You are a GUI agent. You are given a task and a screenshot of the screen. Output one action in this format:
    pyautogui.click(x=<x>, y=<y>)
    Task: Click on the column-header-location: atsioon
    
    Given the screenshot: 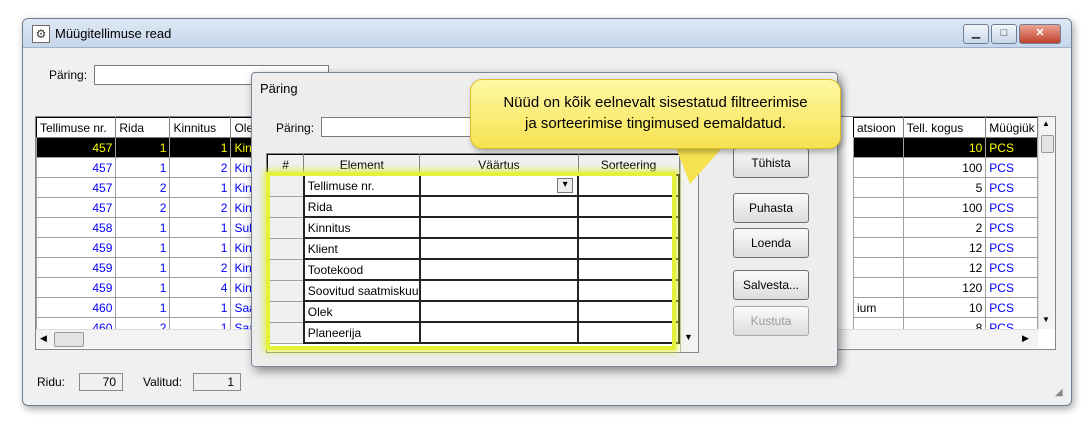 What is the action you would take?
    pyautogui.click(x=878, y=127)
    